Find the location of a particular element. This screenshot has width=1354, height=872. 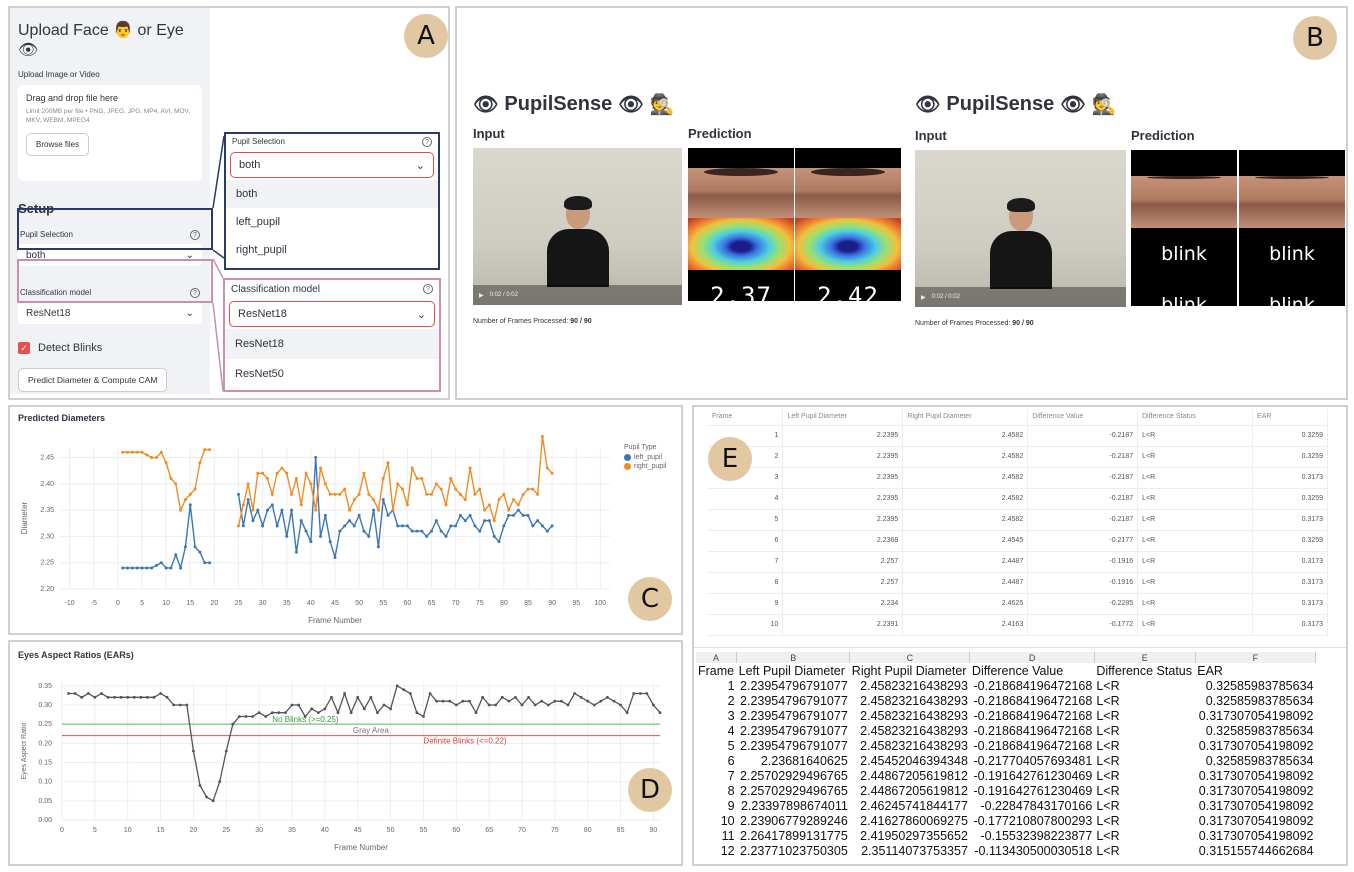

table-cell: 0.315155744662684 is located at coordinates (1255, 850).